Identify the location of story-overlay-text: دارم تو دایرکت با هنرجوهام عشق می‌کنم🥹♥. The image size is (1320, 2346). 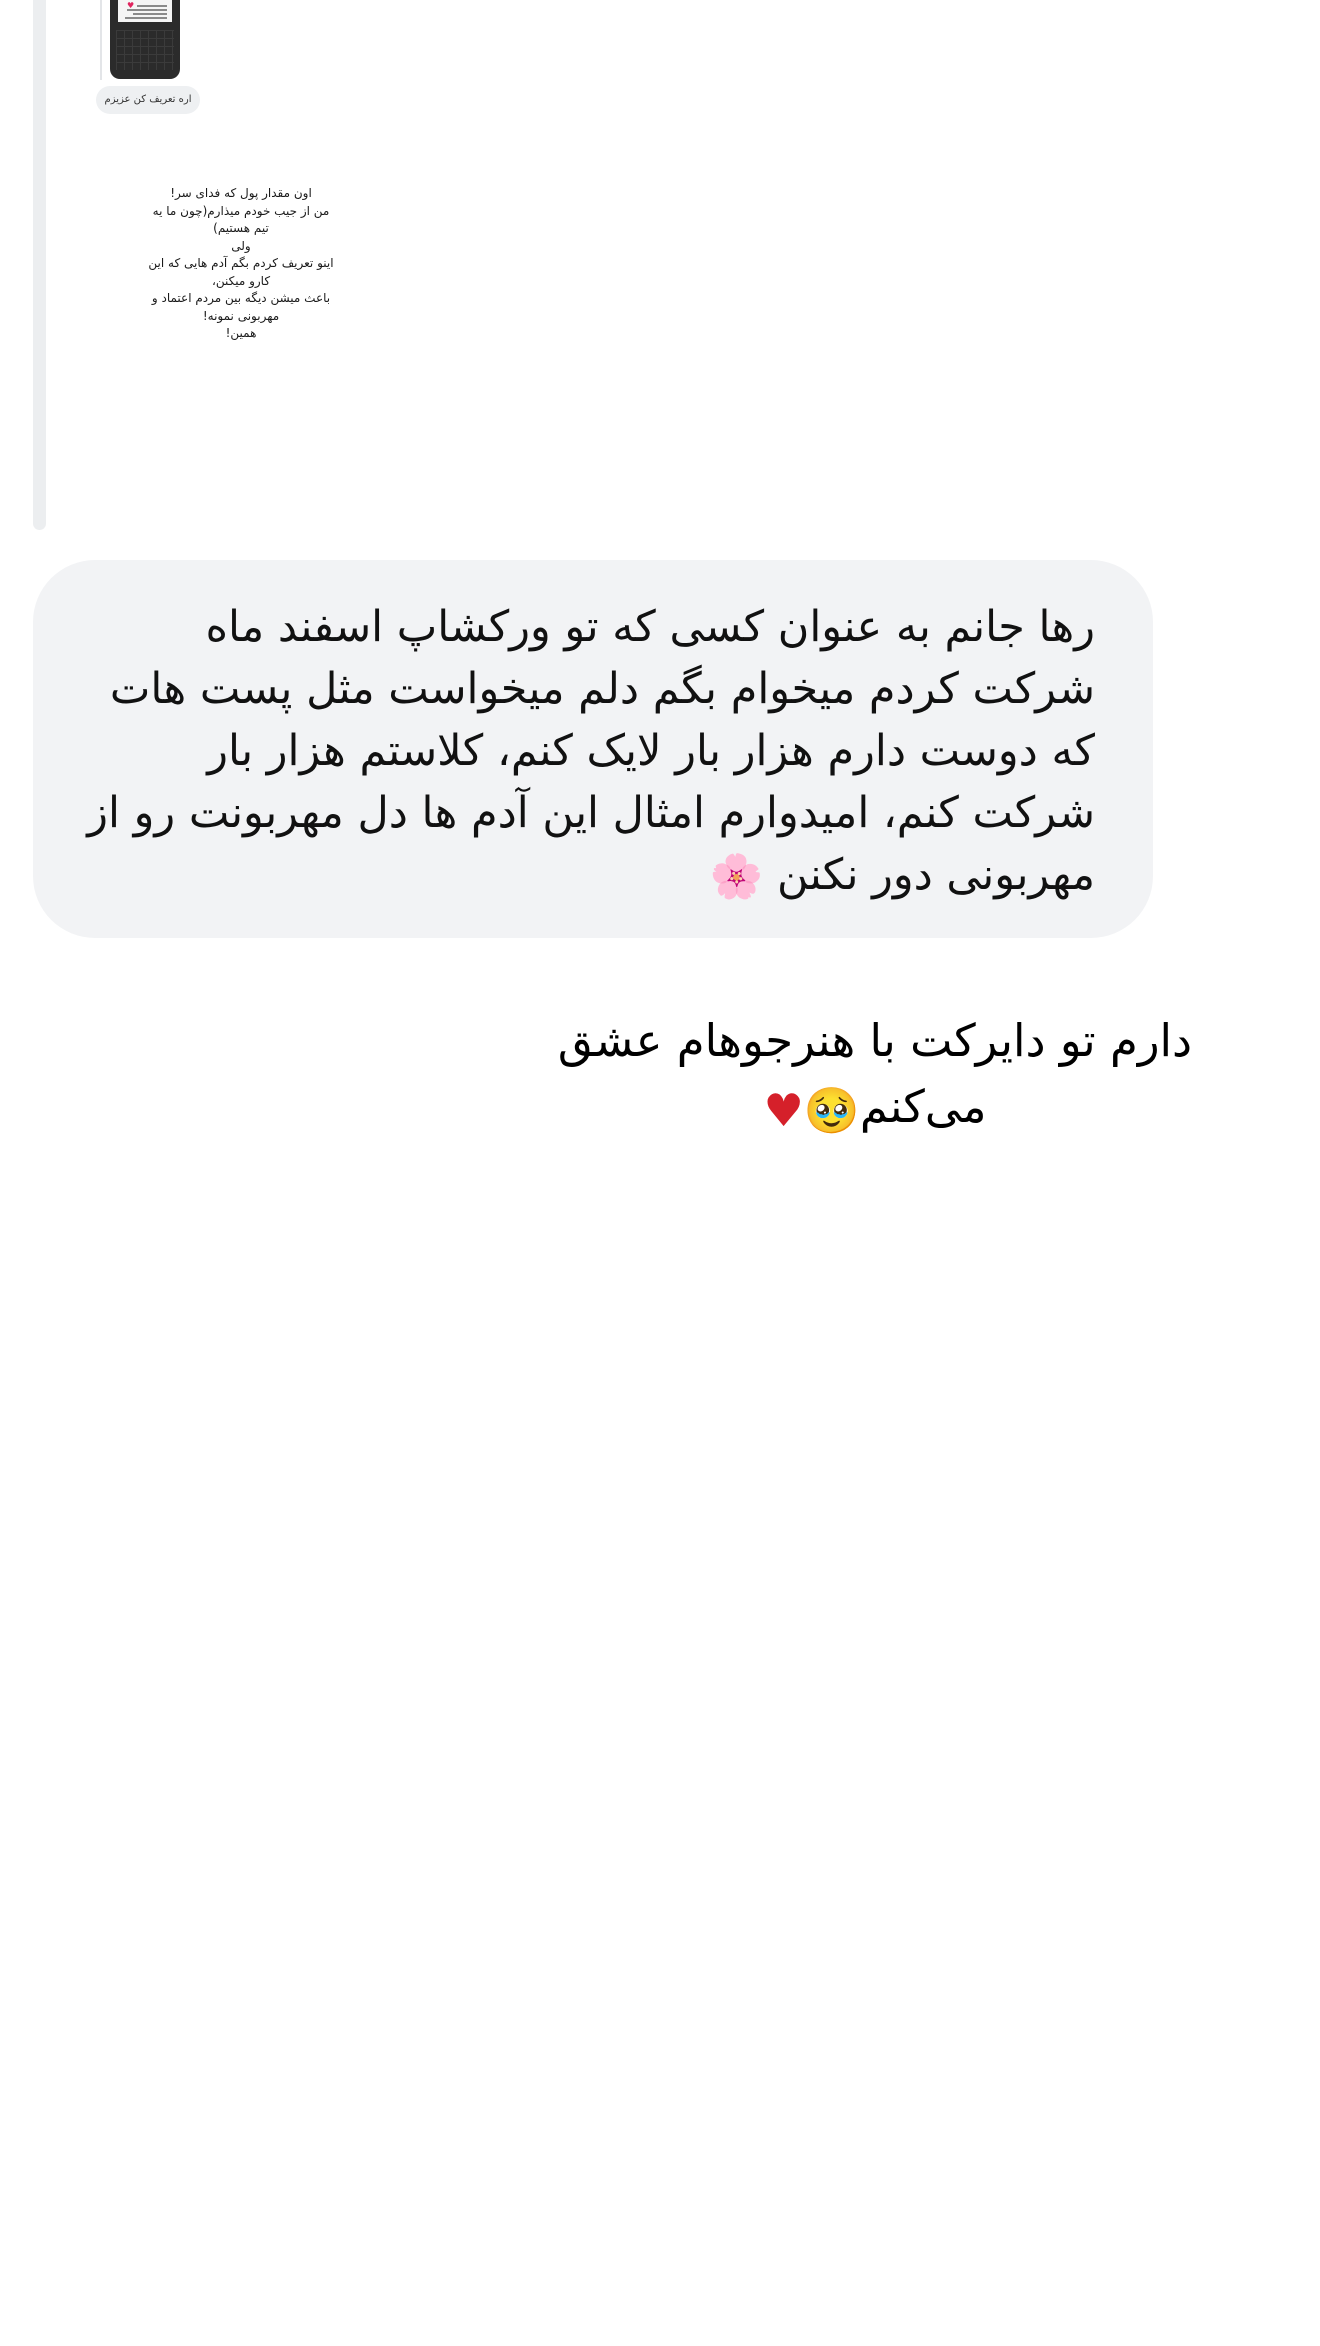
(875, 1074).